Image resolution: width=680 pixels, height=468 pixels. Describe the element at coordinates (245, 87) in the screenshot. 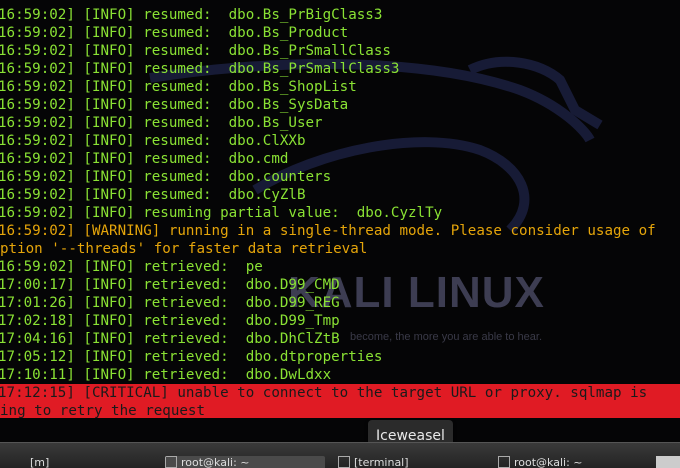

I see `log-message: resumed: dbo.Bs_ShopList` at that location.